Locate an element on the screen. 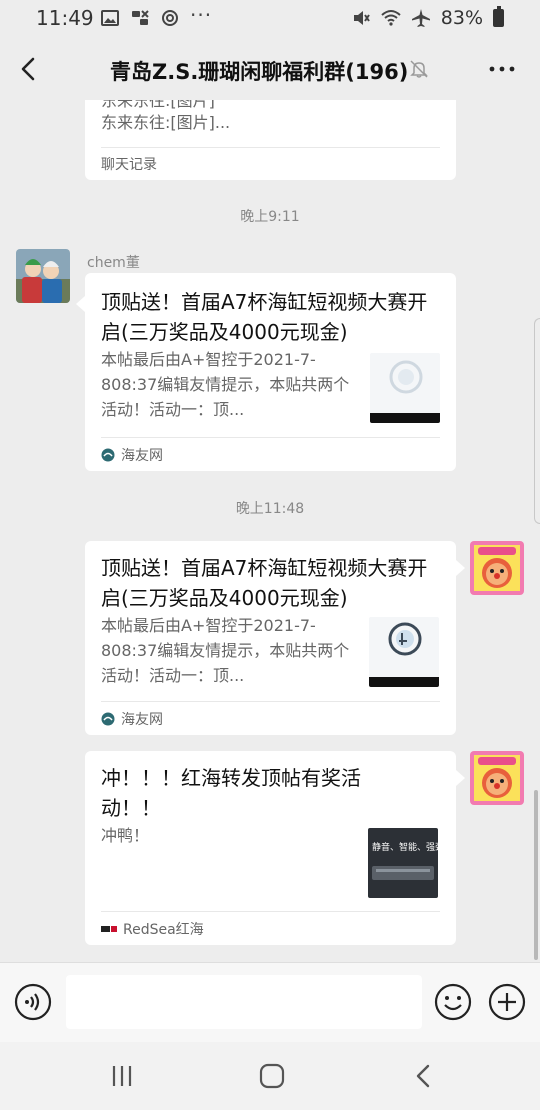 The height and width of the screenshot is (1110, 540). system-nav-bar is located at coordinates (270, 1076).